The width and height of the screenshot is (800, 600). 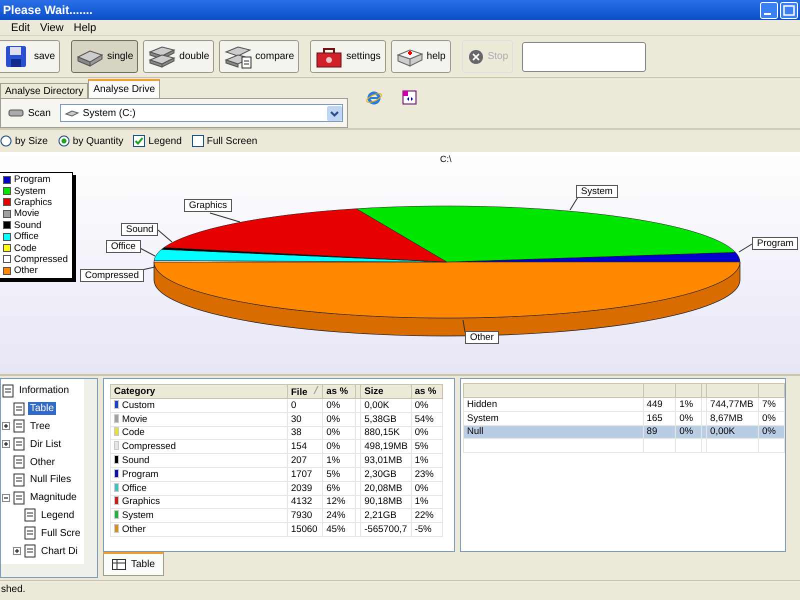 I want to click on drive-dropdown: System (C:), so click(x=201, y=113).